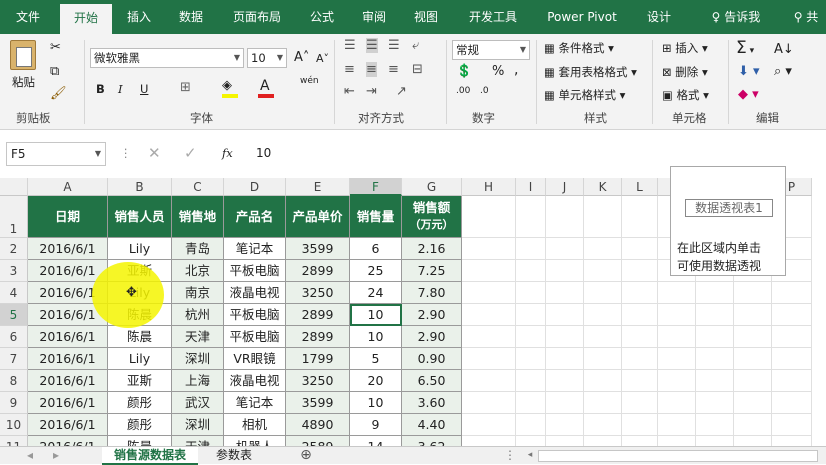  Describe the element at coordinates (14, 293) in the screenshot. I see `row-header: 4` at that location.